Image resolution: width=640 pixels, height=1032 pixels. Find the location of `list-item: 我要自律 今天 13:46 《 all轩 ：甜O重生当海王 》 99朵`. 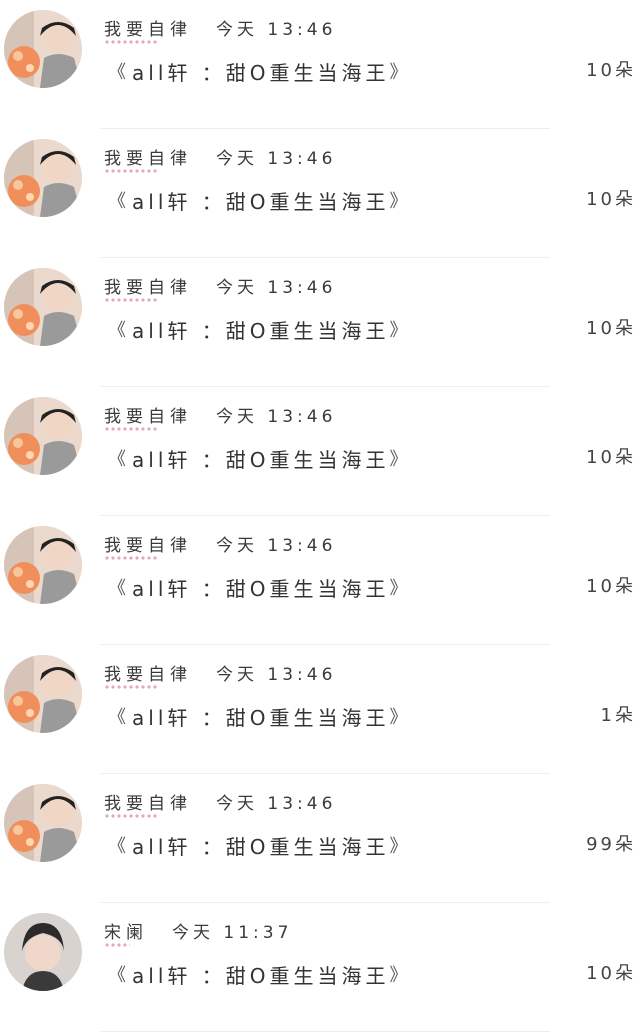

list-item: 我要自律 今天 13:46 《 all轩 ：甜O重生当海王 》 99朵 is located at coordinates (320, 838).